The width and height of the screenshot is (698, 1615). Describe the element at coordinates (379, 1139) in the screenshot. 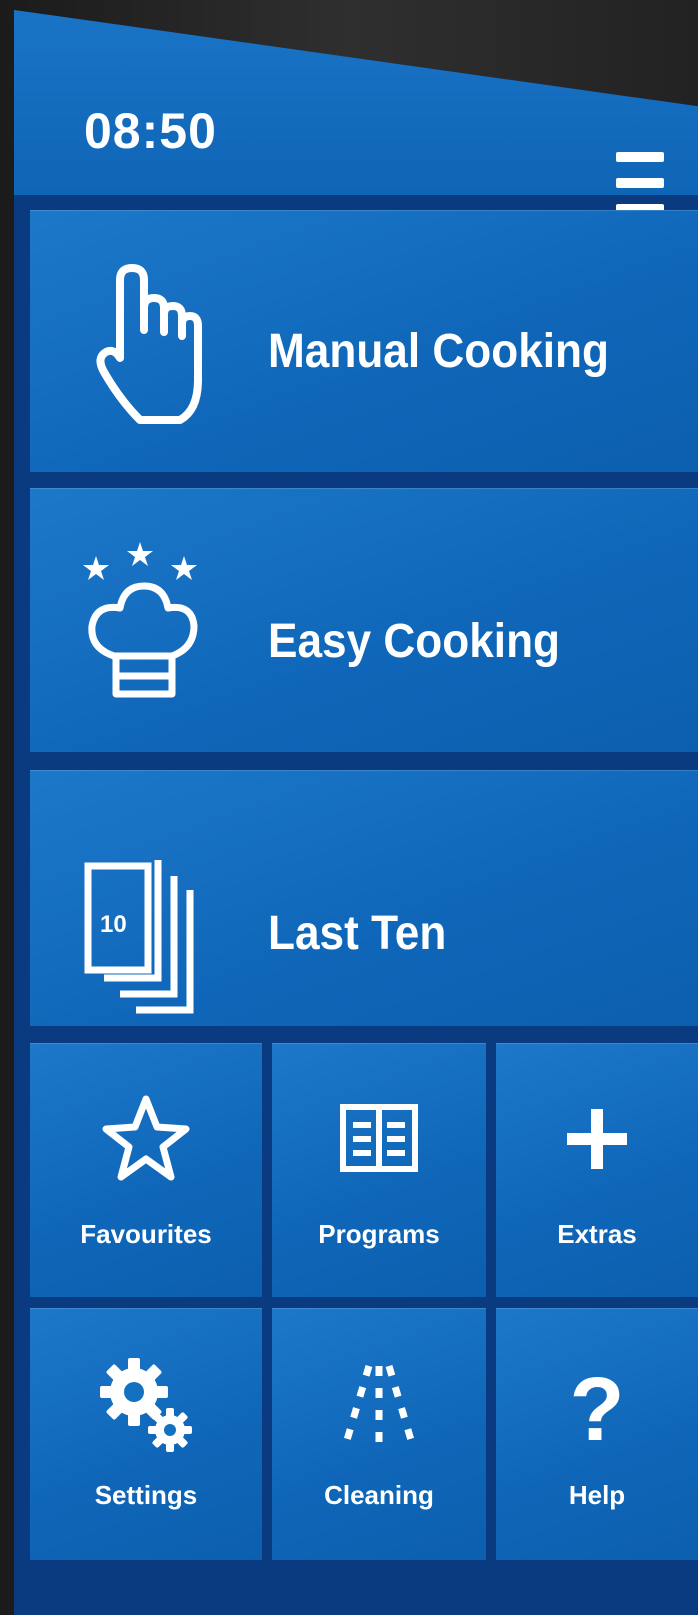

I see `book-icon` at that location.